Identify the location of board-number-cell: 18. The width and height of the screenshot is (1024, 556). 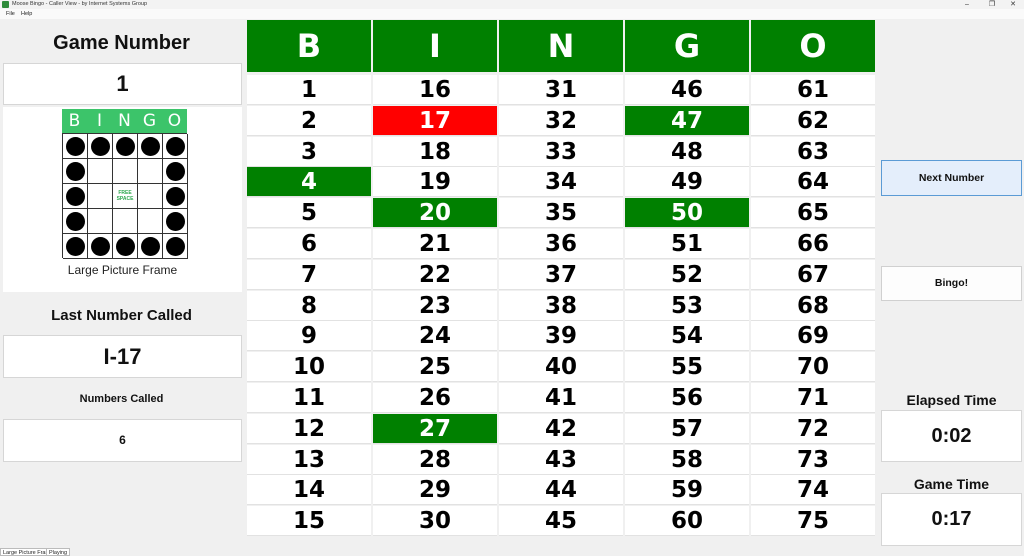
(435, 151).